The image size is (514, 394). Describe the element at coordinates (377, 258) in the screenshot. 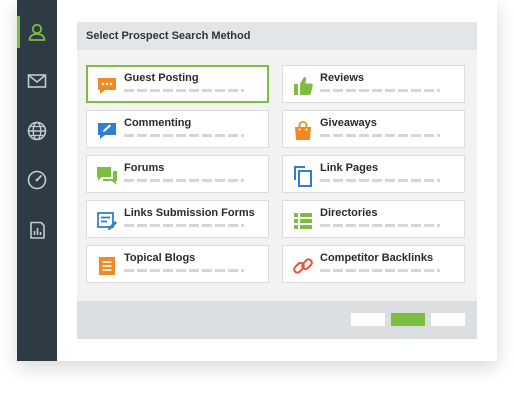

I see `method-label: Competitor Backlinks` at that location.